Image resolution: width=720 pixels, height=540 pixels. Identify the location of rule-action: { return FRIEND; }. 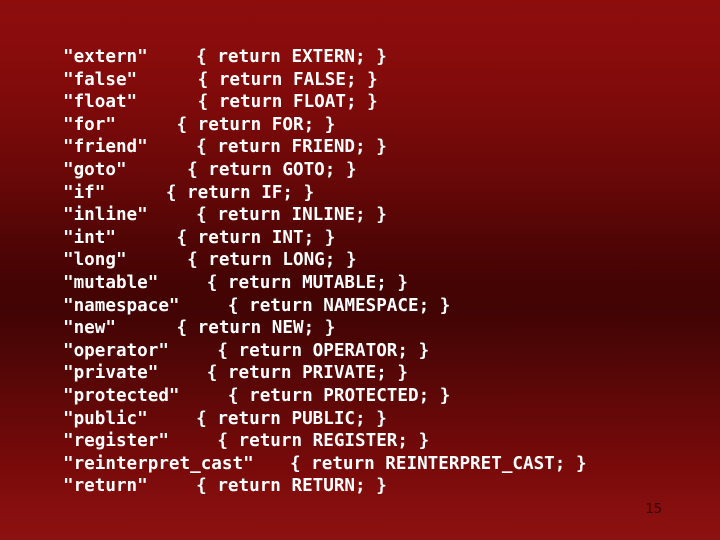
(291, 147).